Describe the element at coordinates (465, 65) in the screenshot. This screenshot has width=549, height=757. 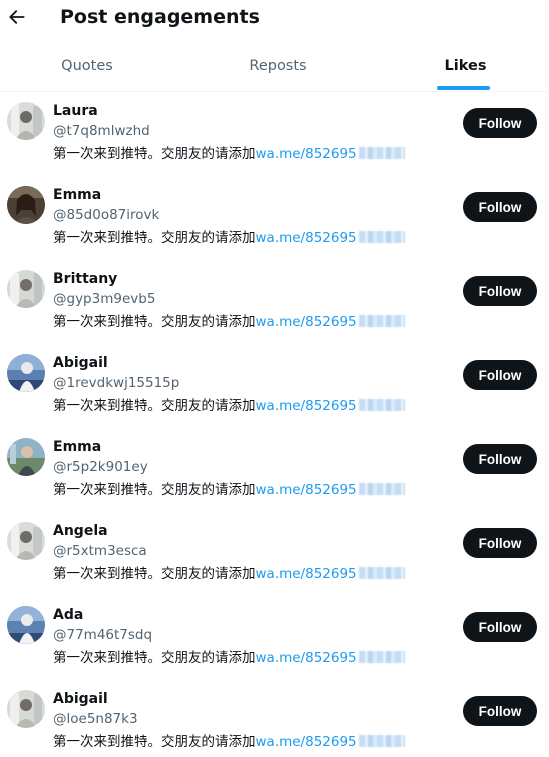
I see `tab-likes: Likes` at that location.